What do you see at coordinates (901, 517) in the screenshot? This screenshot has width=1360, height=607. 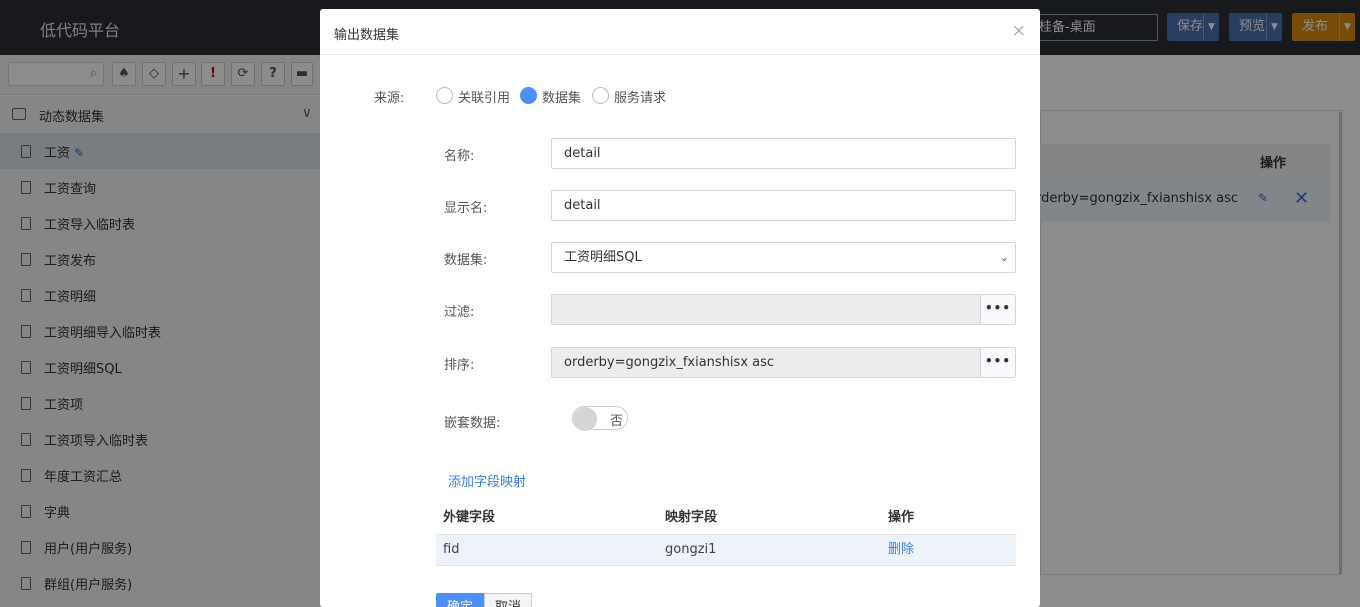 I see `table-header-action: 操作` at bounding box center [901, 517].